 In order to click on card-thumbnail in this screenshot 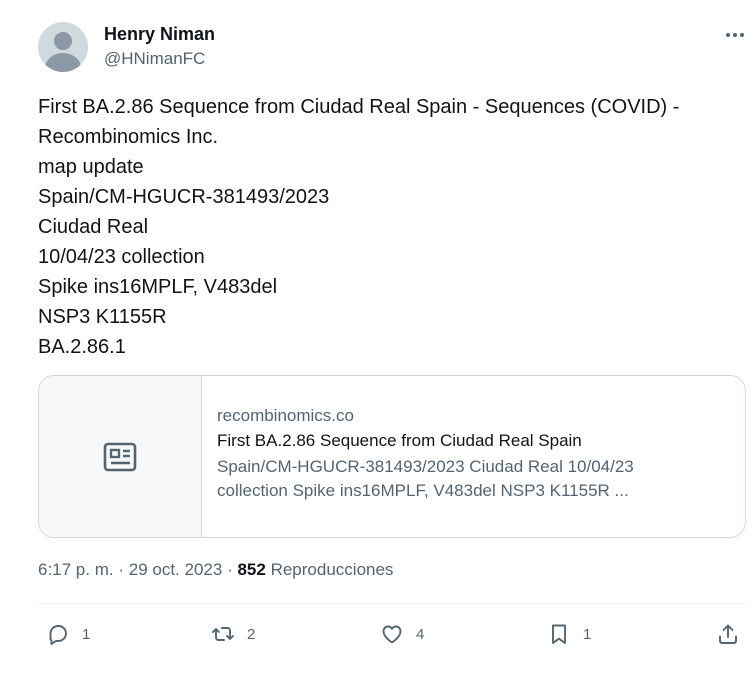, I will do `click(120, 456)`.